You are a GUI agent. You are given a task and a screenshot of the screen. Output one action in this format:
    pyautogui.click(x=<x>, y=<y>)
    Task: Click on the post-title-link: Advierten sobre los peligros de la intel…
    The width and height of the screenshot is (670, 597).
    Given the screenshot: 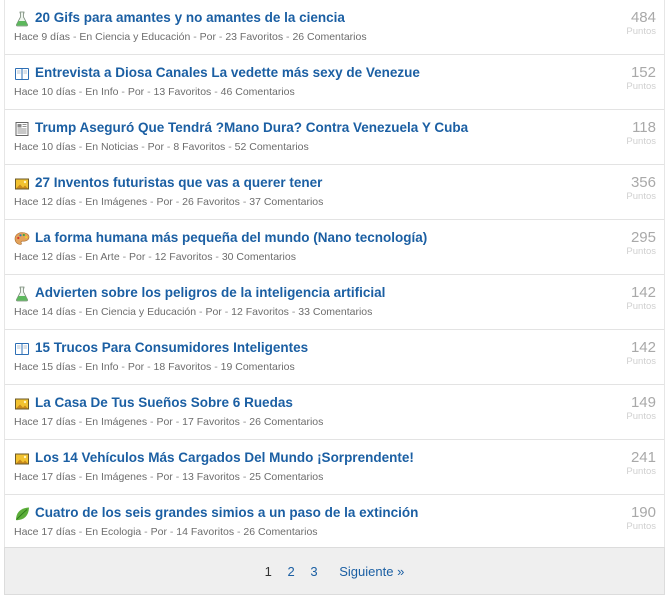 What is the action you would take?
    pyautogui.click(x=210, y=292)
    